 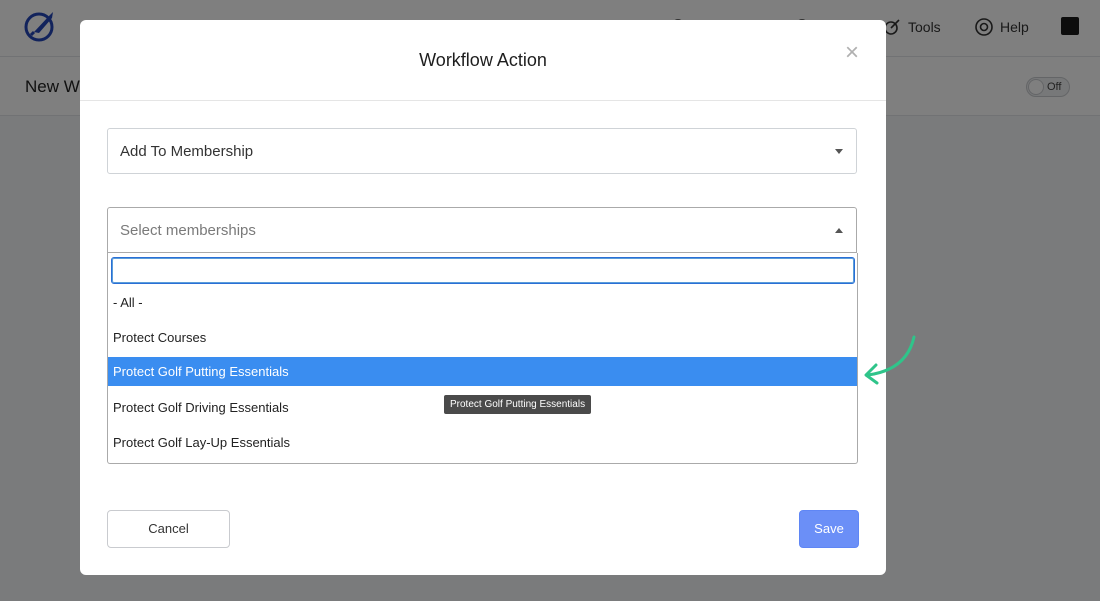 I want to click on membership-option: - All -, so click(x=482, y=302).